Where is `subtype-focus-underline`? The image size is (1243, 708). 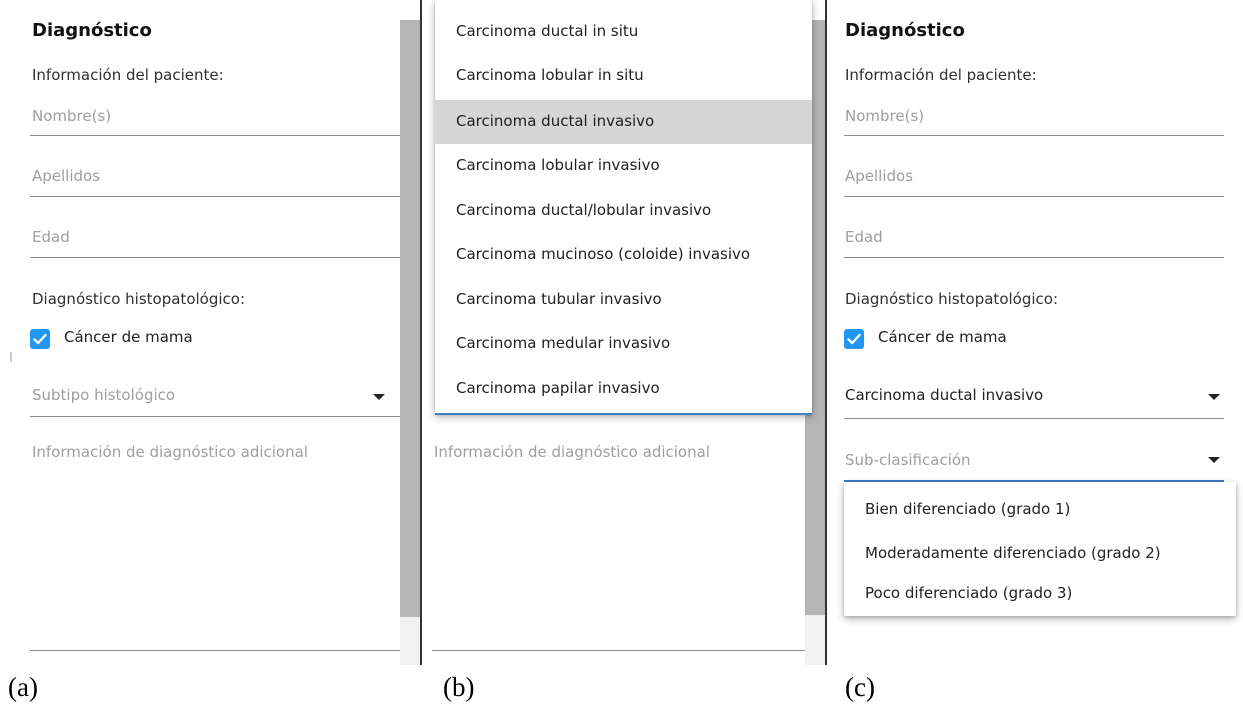 subtype-focus-underline is located at coordinates (623, 414).